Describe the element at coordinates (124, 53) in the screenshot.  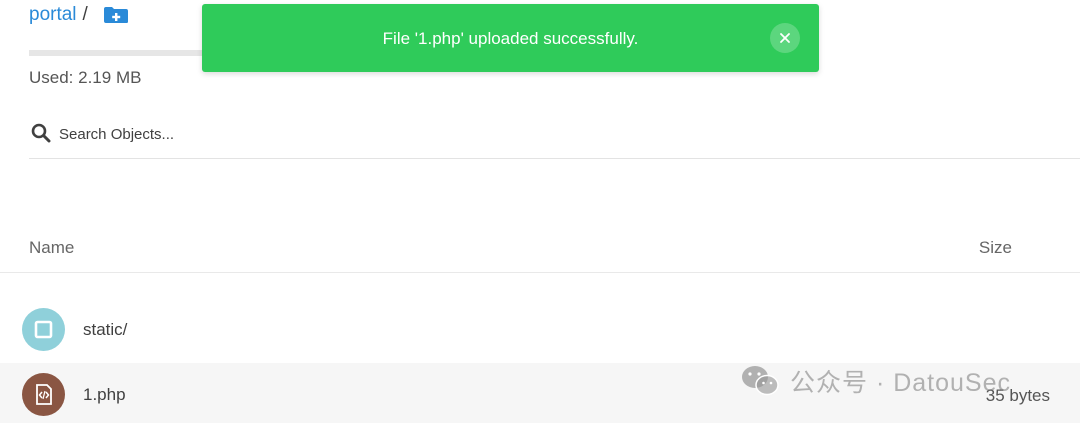
I see `storage-usage-bar` at that location.